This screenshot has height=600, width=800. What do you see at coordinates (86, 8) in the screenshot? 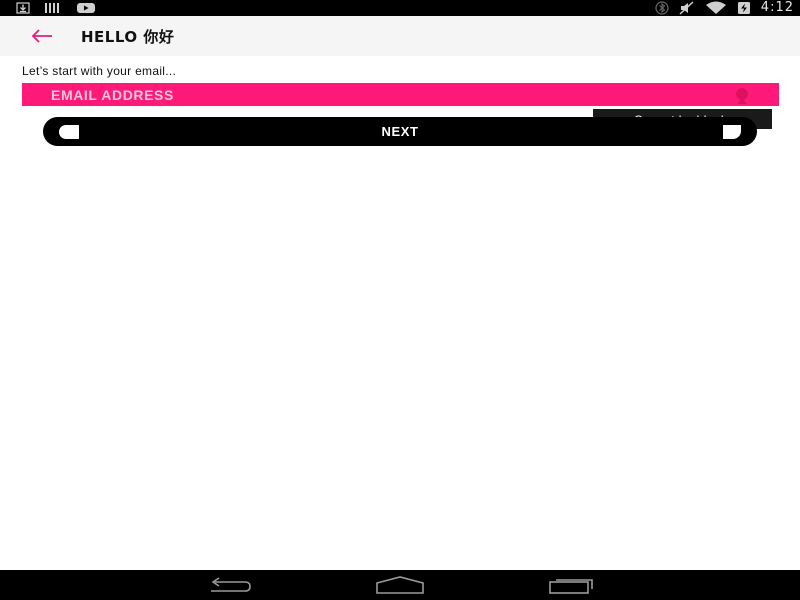
I see `youtube-icon` at bounding box center [86, 8].